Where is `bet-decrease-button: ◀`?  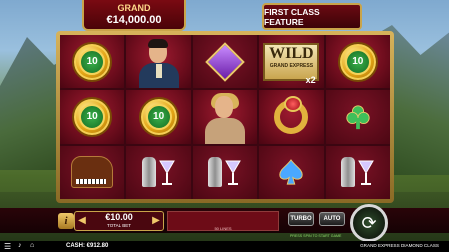 bet-decrease-button: ◀ is located at coordinates (82, 221).